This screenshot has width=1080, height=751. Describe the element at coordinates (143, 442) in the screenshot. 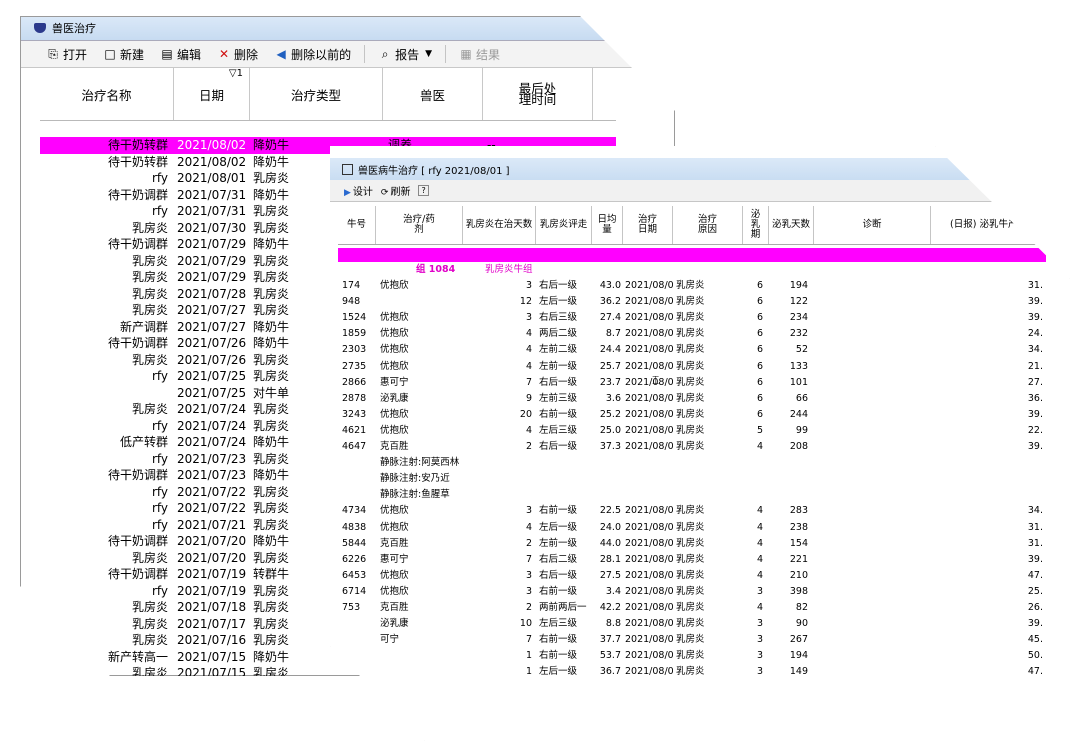

I see `cell-name: 低产转群` at that location.